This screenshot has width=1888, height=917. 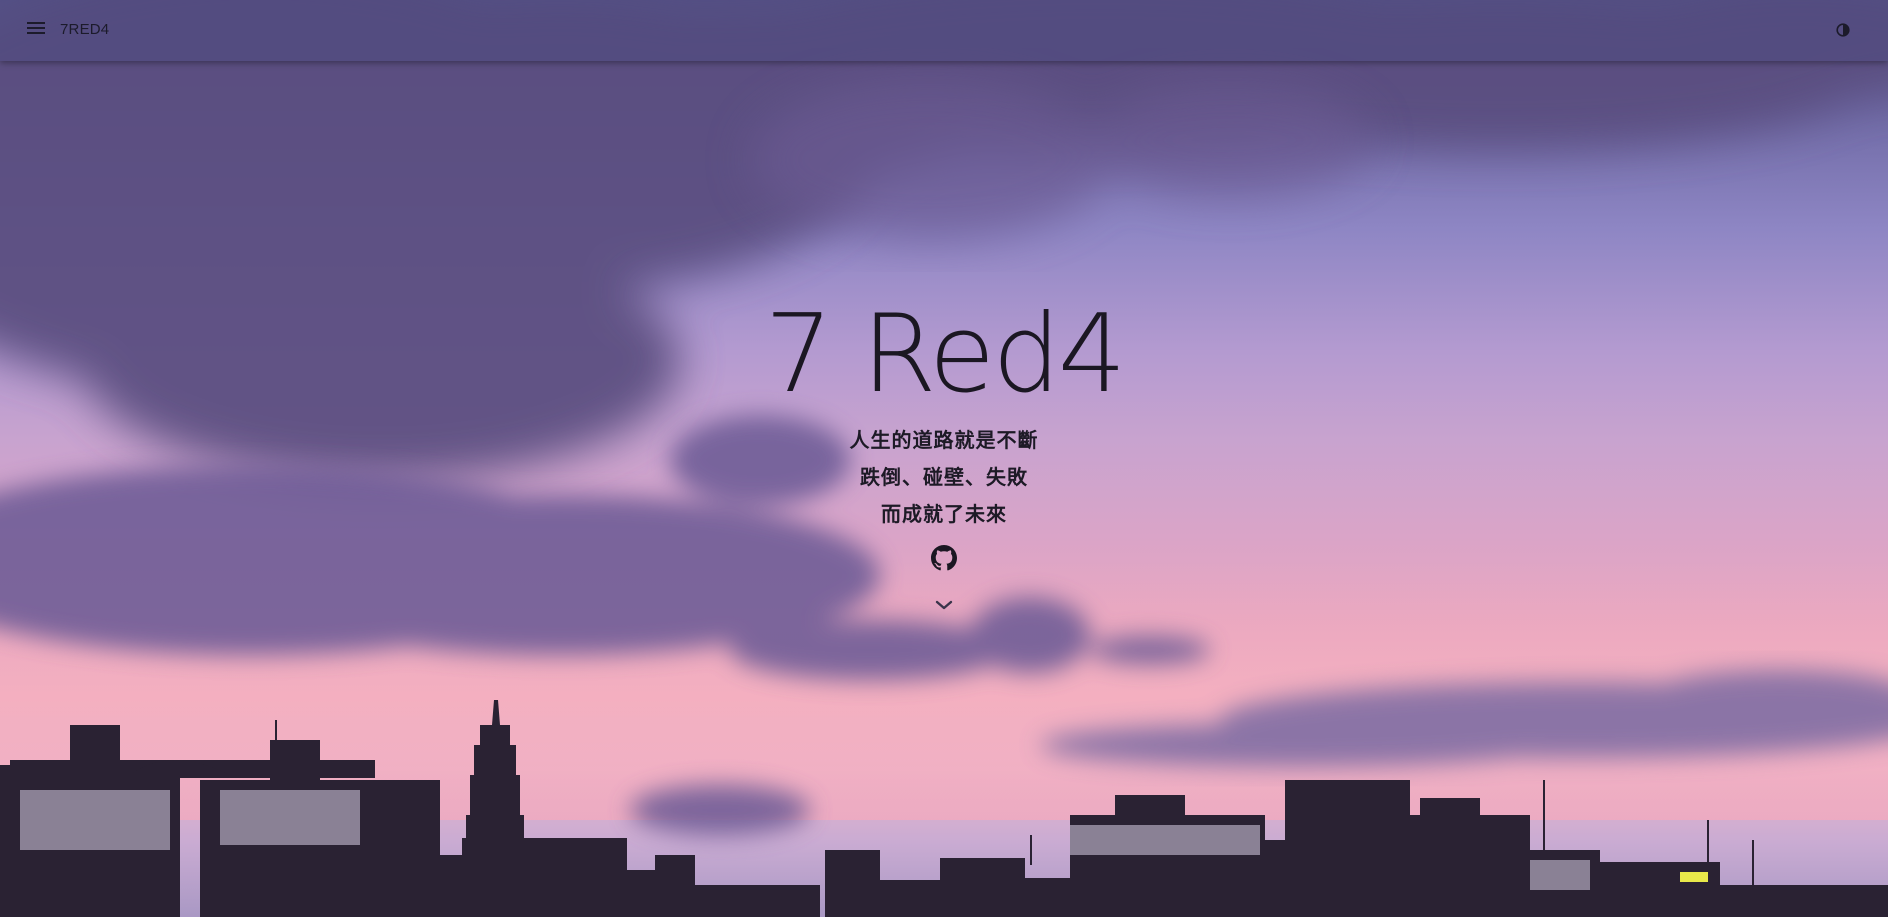 I want to click on hero-title: 7 Red4, so click(x=945, y=354).